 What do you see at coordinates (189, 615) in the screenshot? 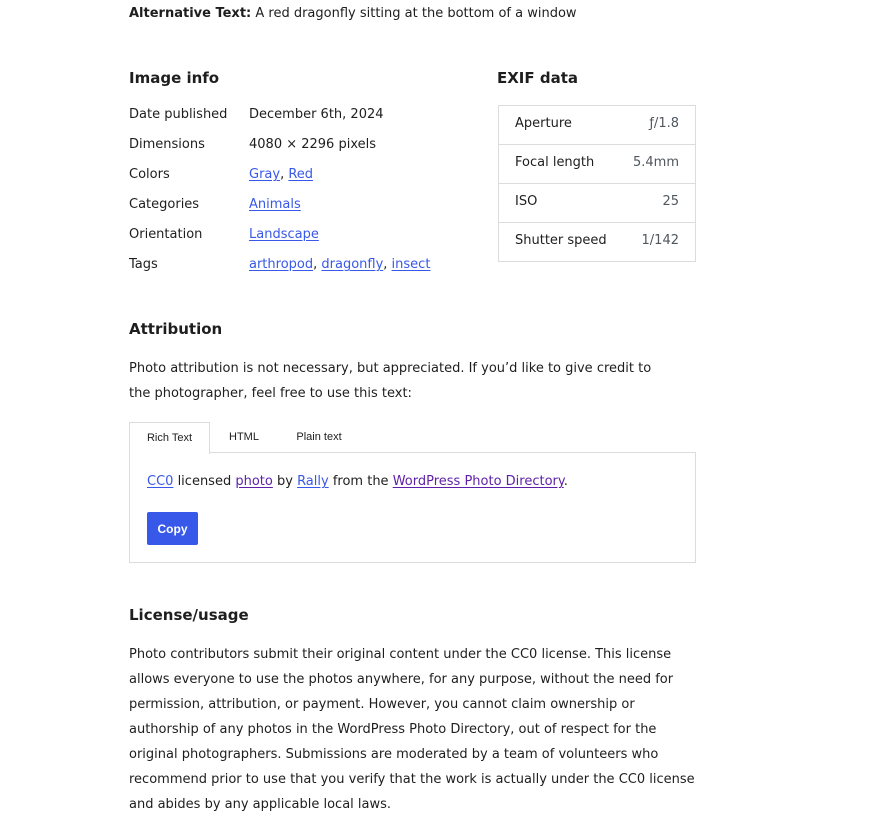
I see `license-heading: License/usage` at bounding box center [189, 615].